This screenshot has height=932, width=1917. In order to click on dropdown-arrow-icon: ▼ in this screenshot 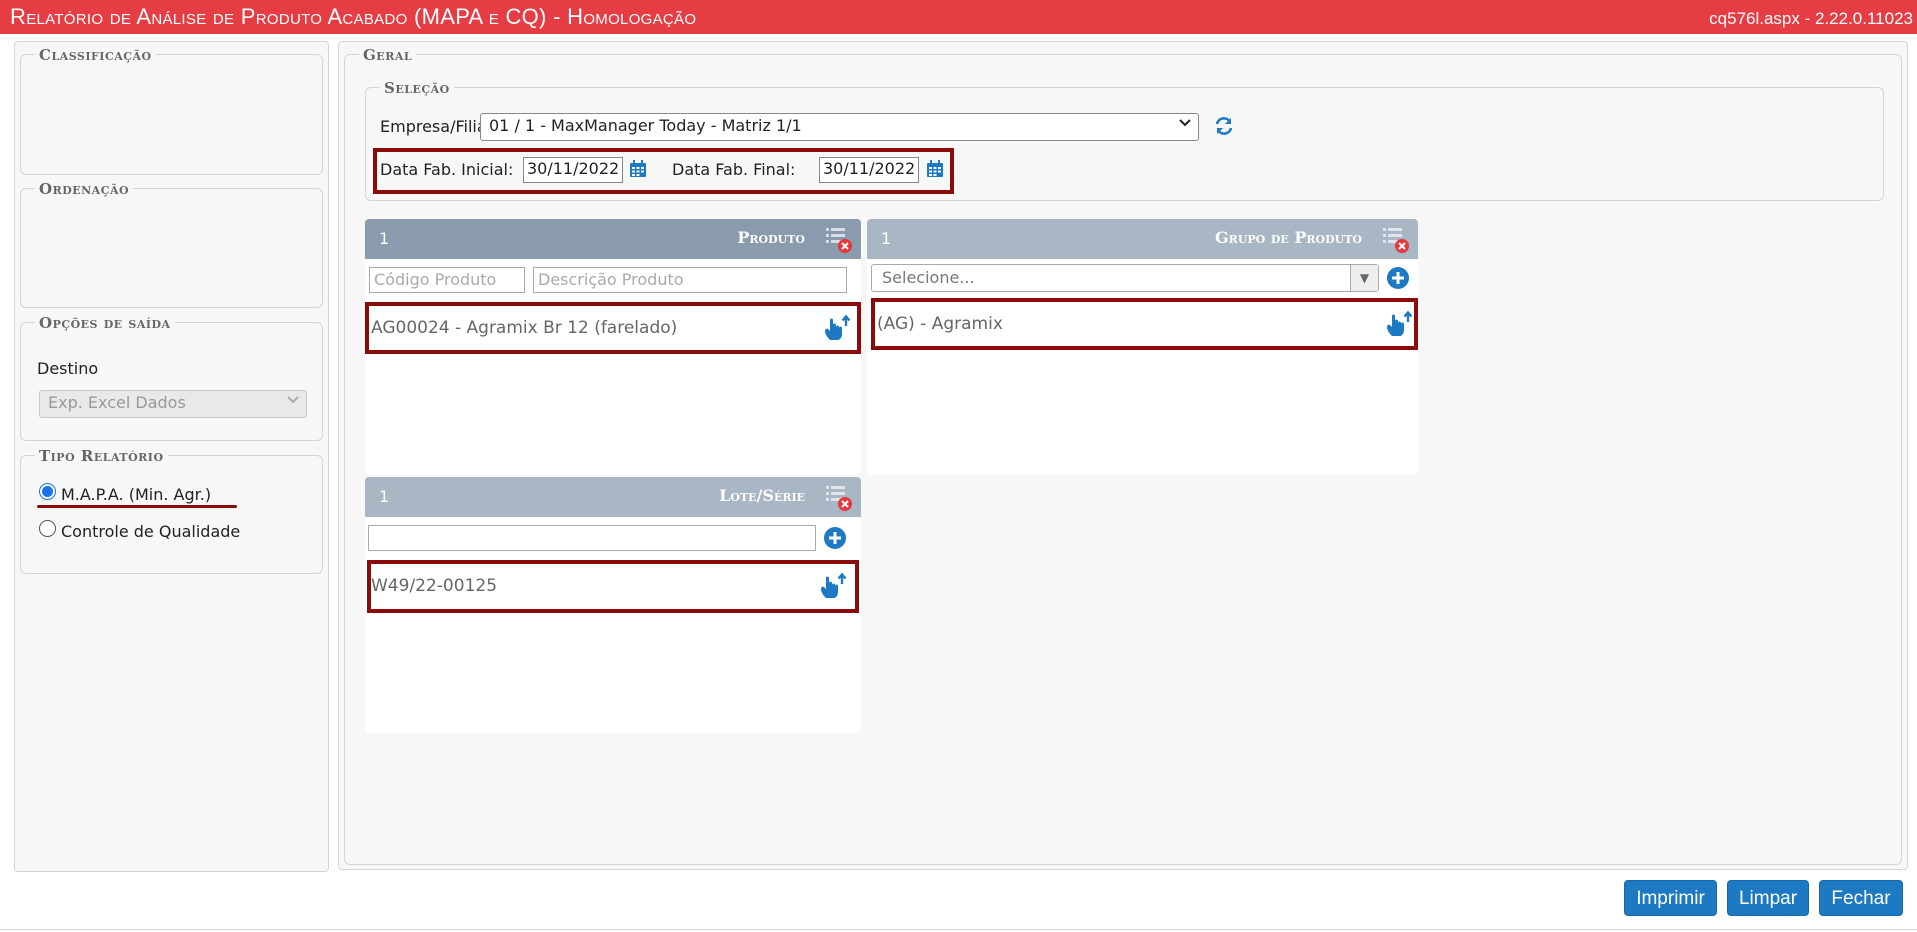, I will do `click(1364, 278)`.